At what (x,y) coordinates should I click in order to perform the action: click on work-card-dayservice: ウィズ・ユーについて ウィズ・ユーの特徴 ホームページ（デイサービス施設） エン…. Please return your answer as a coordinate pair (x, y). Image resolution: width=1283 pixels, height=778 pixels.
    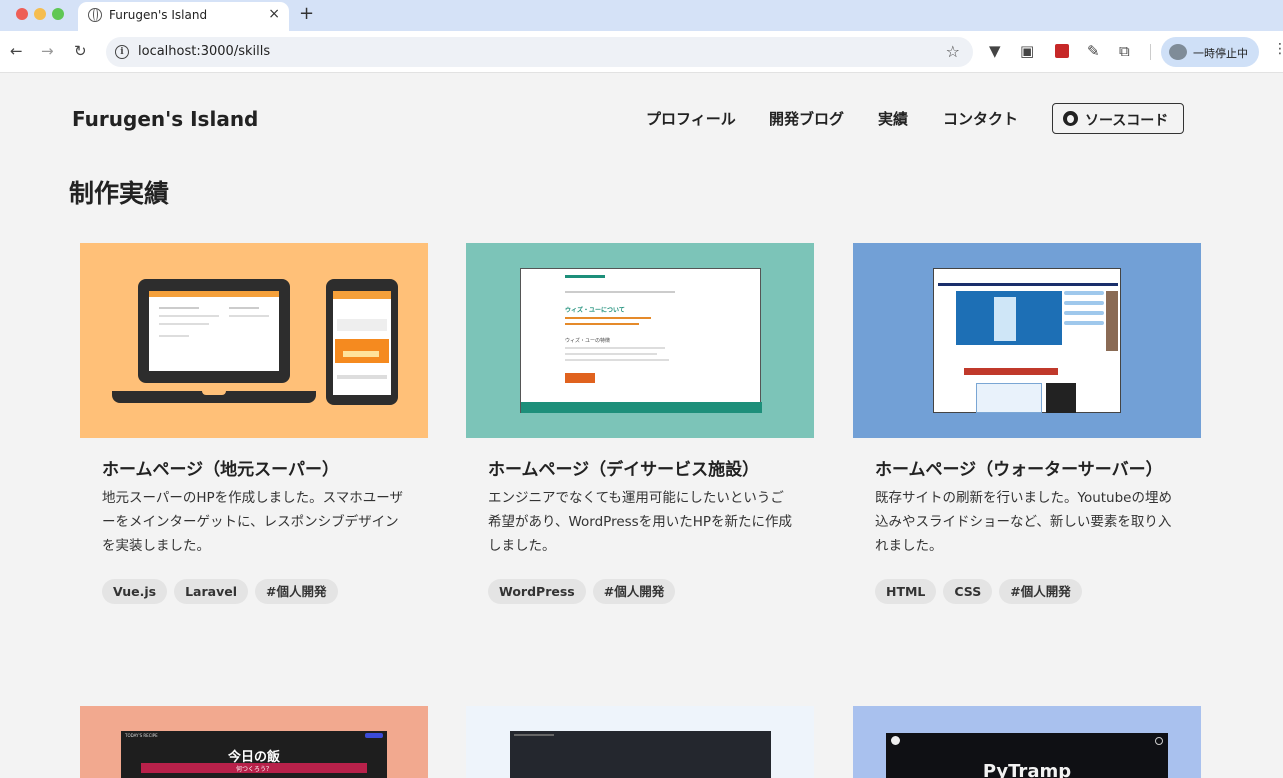
    Looking at the image, I should click on (640, 428).